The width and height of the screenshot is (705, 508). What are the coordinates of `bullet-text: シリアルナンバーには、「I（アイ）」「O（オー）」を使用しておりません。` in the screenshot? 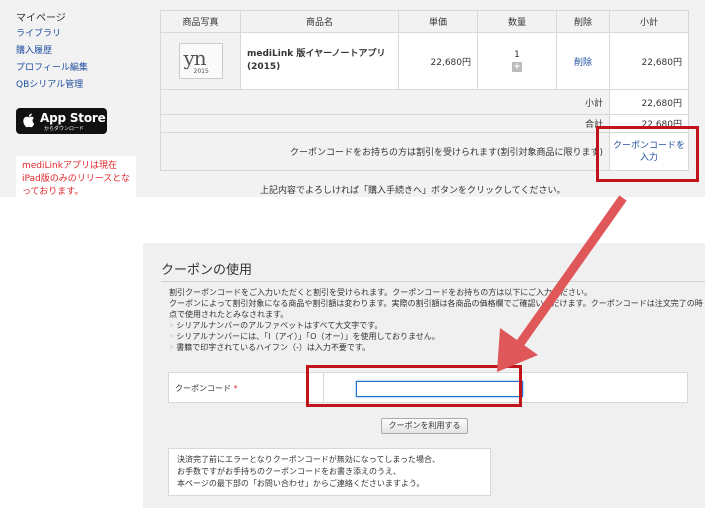 It's located at (308, 336).